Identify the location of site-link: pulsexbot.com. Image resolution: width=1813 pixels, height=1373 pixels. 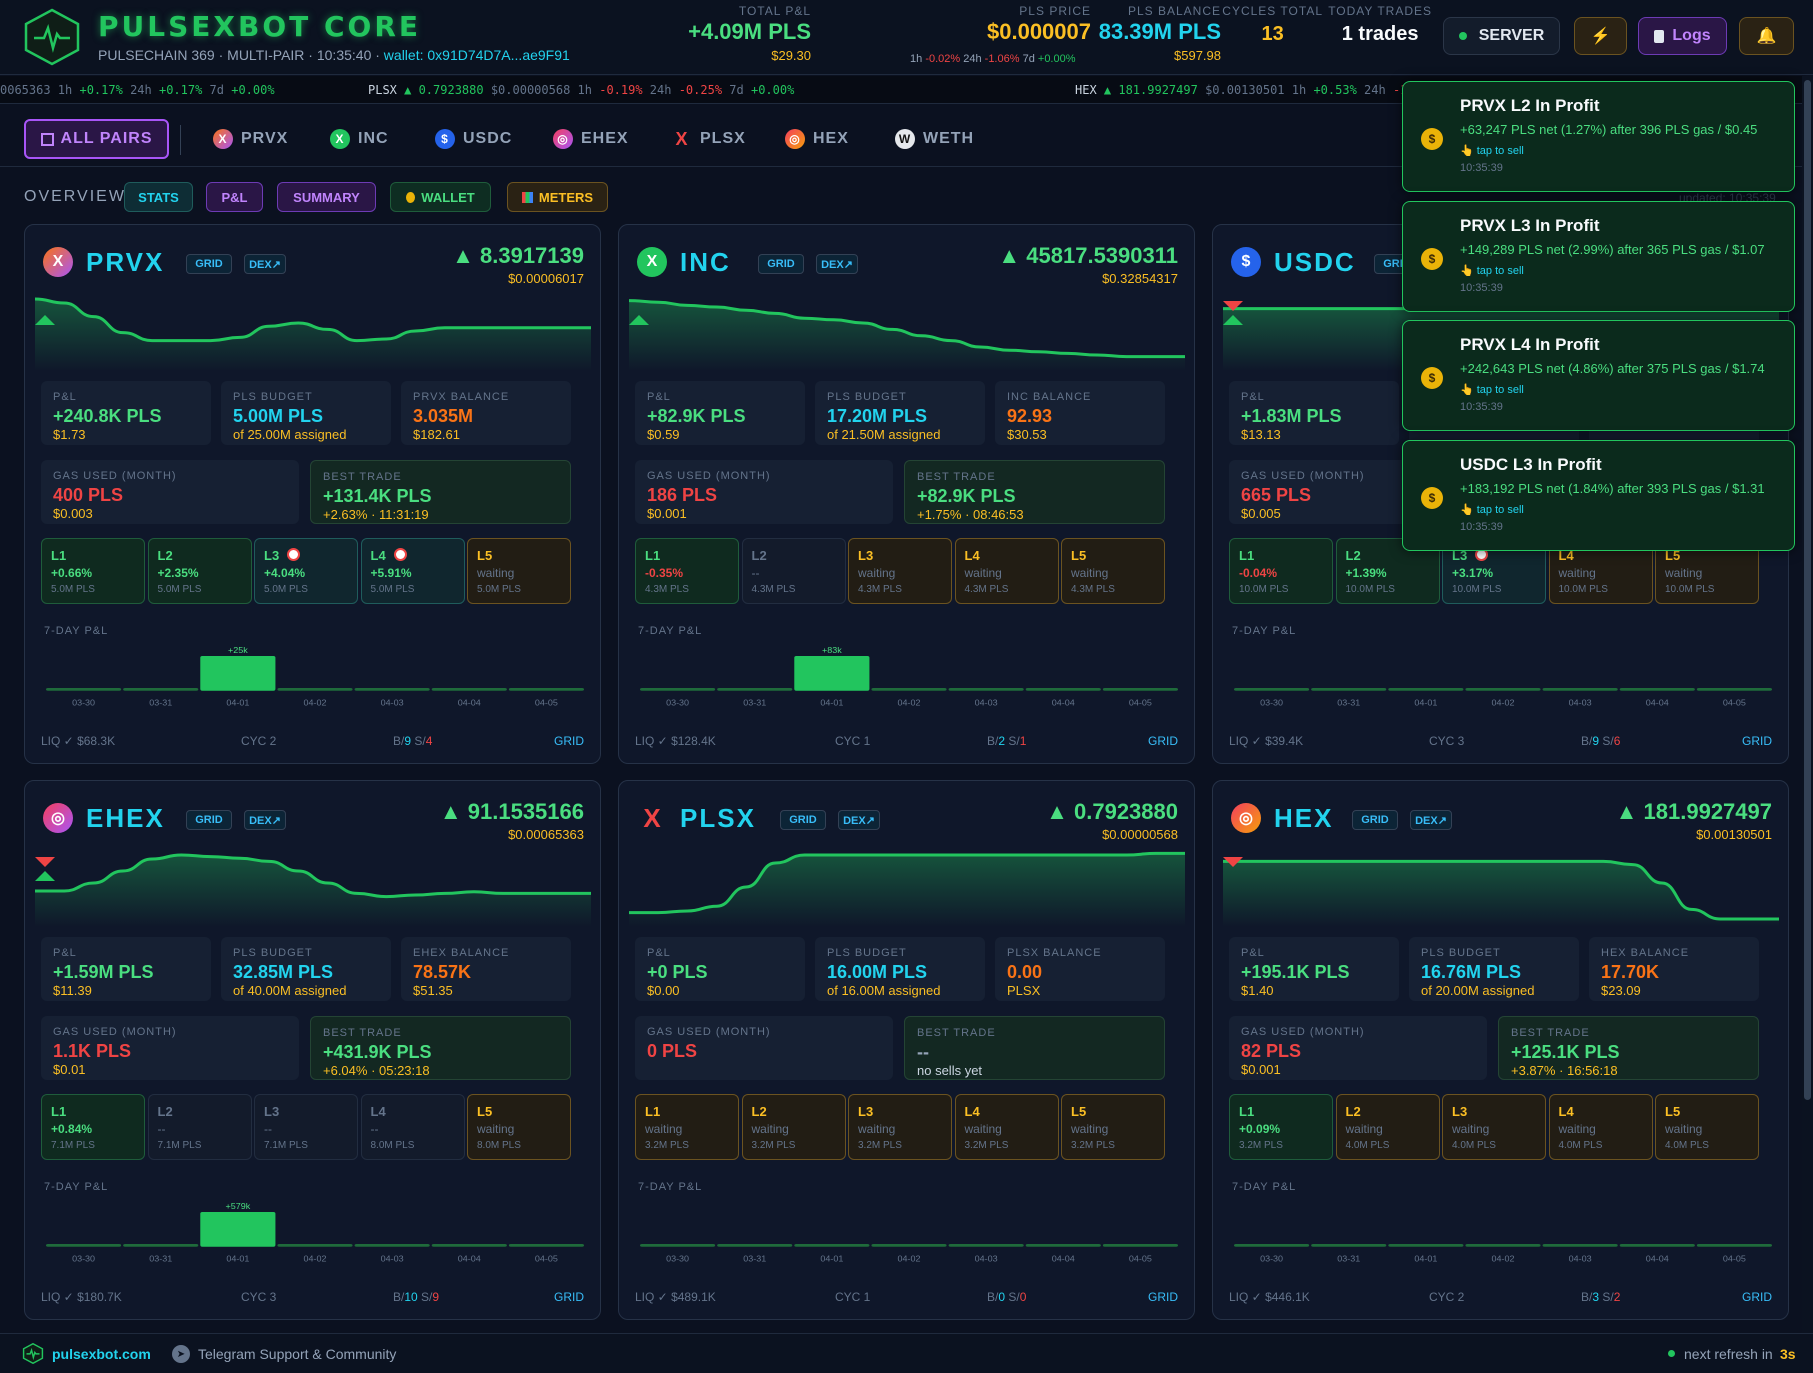
(101, 1354).